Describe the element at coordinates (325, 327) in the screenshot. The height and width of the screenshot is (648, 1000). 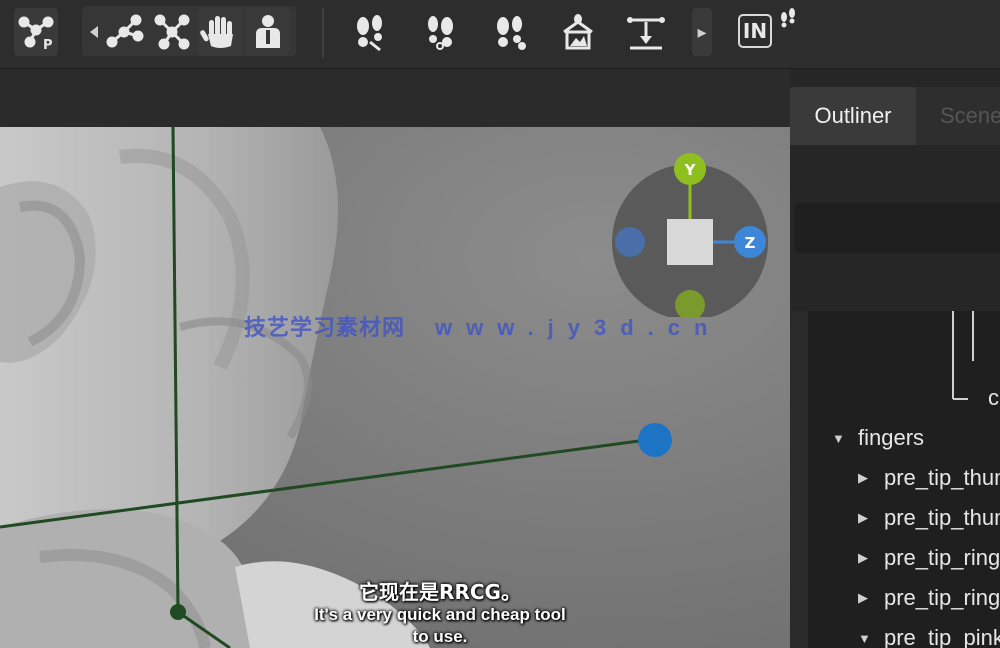
I see `watermark-cn: 技艺学习素材网` at that location.